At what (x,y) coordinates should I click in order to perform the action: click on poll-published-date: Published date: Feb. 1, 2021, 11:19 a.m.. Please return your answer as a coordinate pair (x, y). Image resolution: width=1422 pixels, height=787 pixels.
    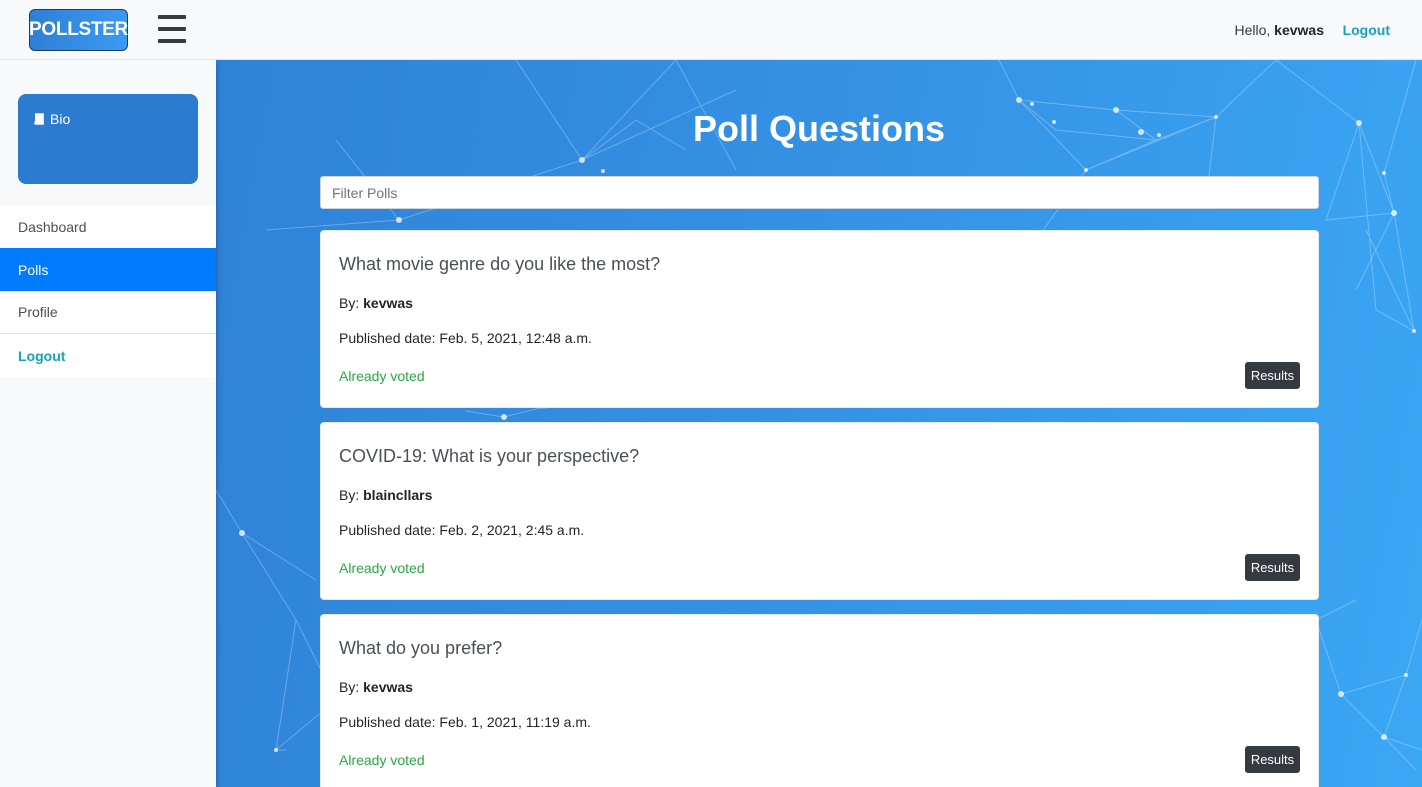
    Looking at the image, I should click on (465, 722).